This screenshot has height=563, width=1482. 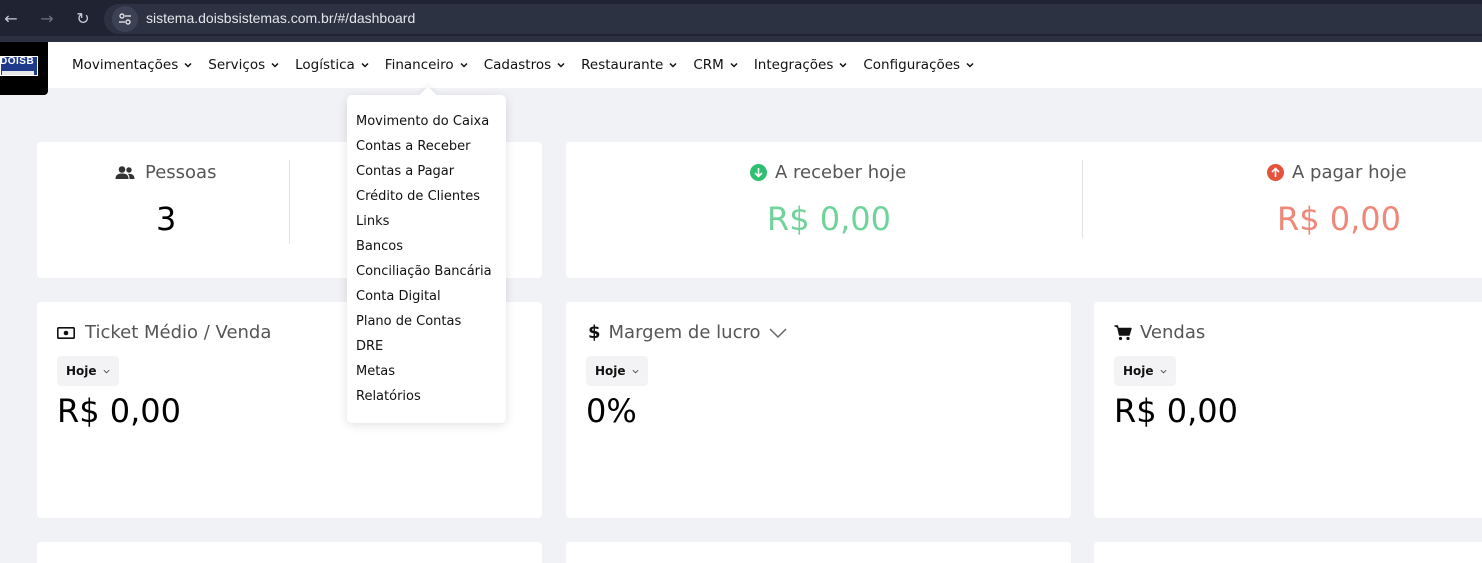 I want to click on margem-lucro-value: 0%, so click(x=611, y=411).